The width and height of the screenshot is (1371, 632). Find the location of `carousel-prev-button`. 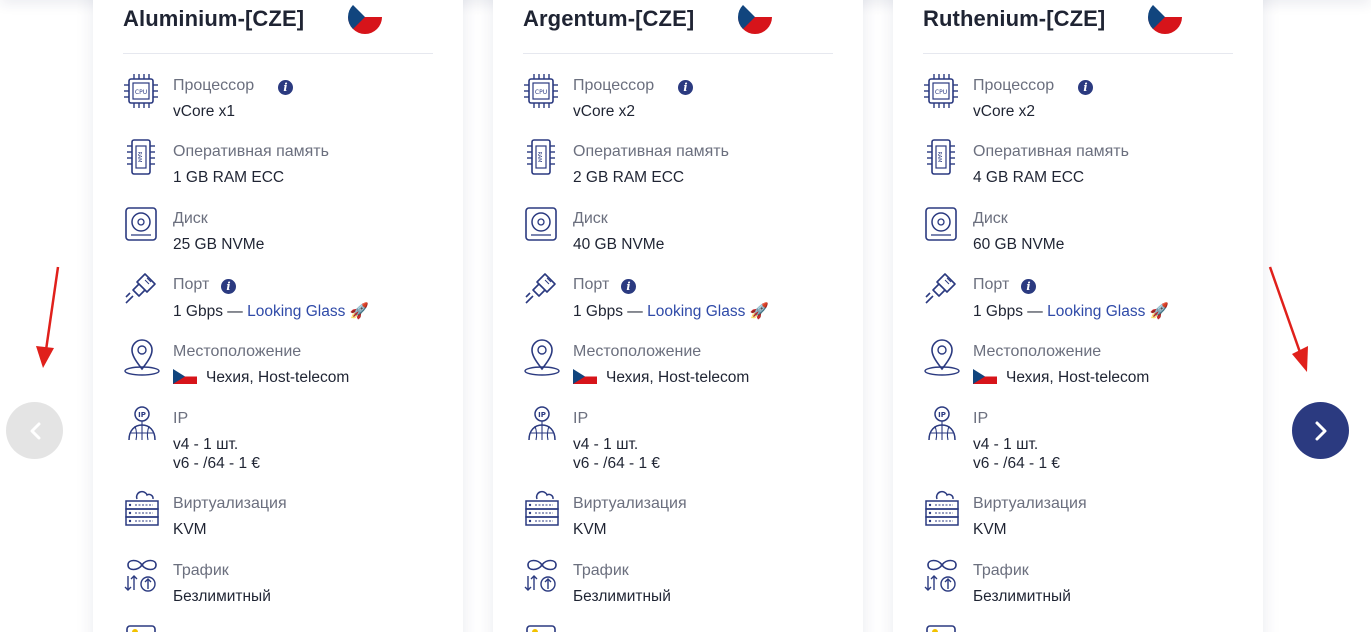

carousel-prev-button is located at coordinates (34, 430).